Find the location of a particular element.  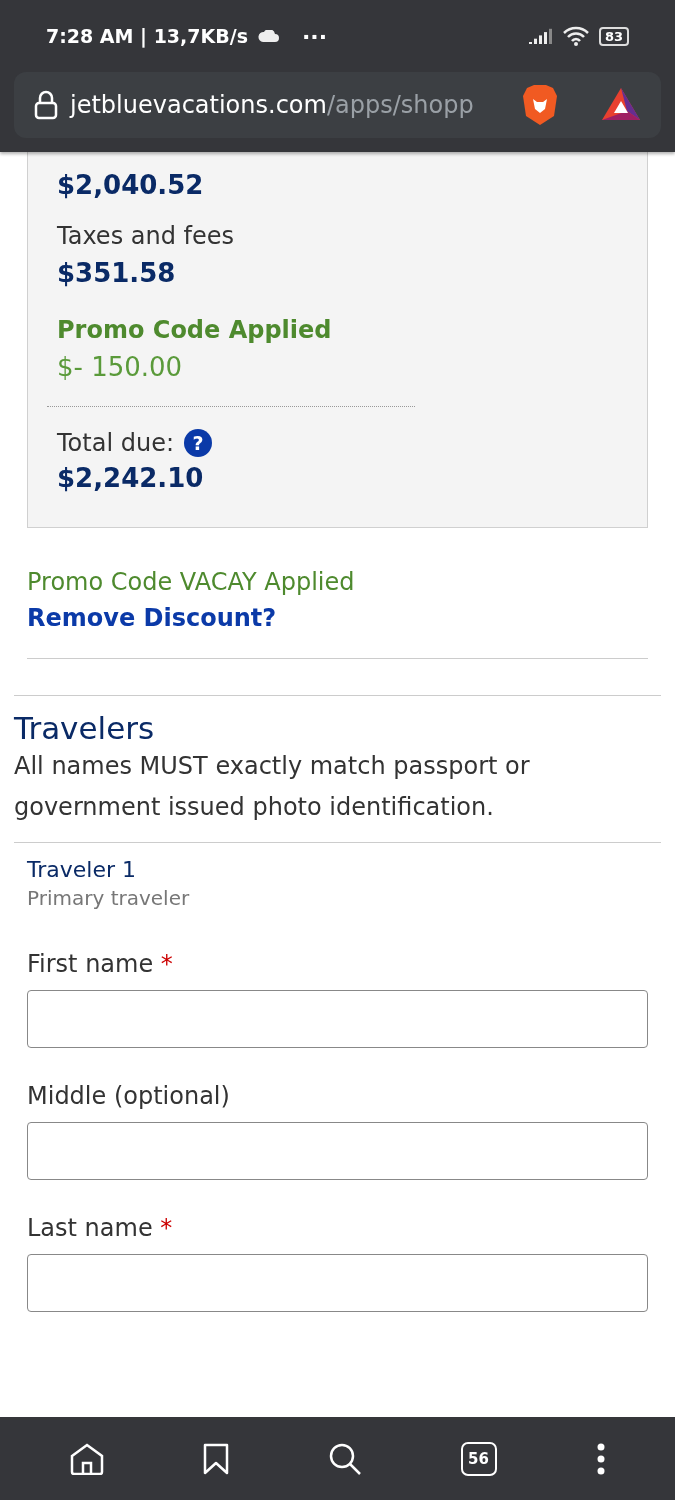

remove-discount-link: Remove Discount? is located at coordinates (152, 618).